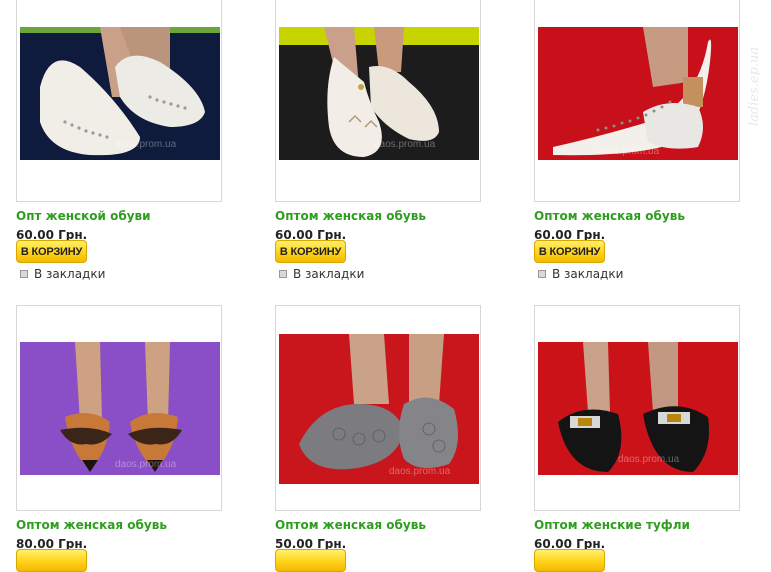 This screenshot has height=572, width=771. Describe the element at coordinates (754, 86) in the screenshot. I see `site-watermark: ladies.ep.ua` at that location.